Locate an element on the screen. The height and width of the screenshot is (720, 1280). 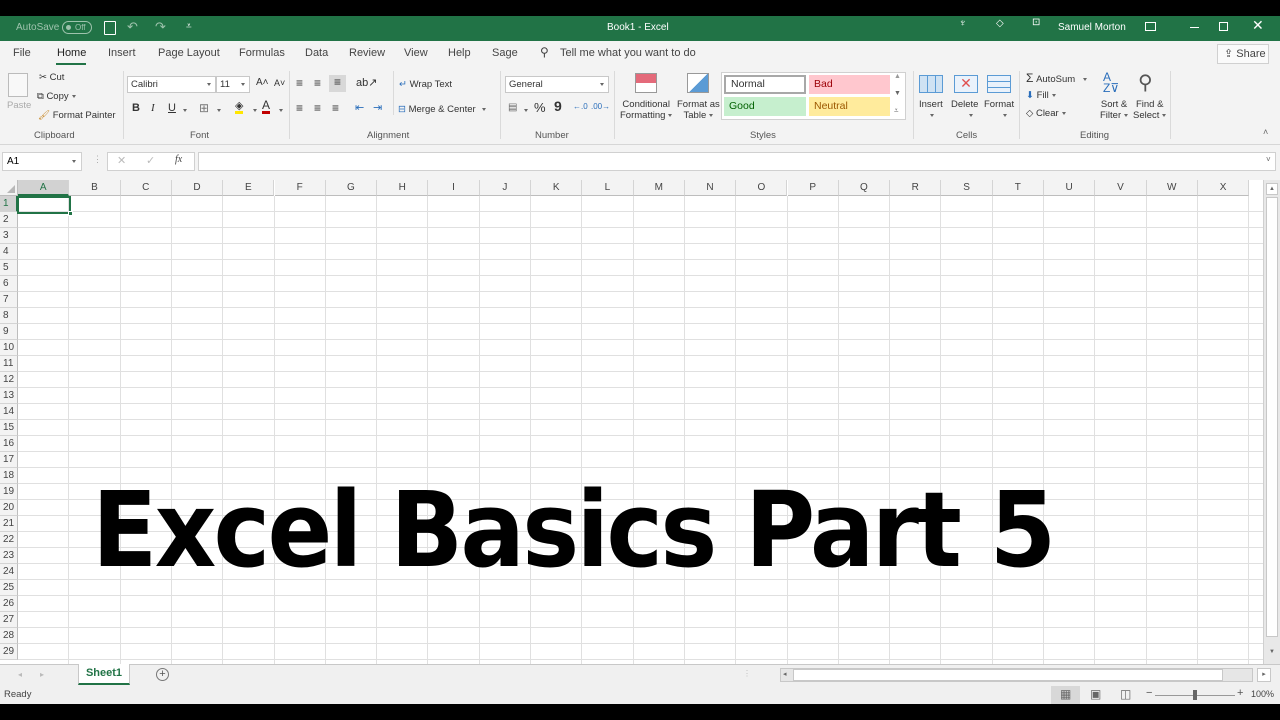
close-icon: ✕ is located at coordinates (1258, 25).